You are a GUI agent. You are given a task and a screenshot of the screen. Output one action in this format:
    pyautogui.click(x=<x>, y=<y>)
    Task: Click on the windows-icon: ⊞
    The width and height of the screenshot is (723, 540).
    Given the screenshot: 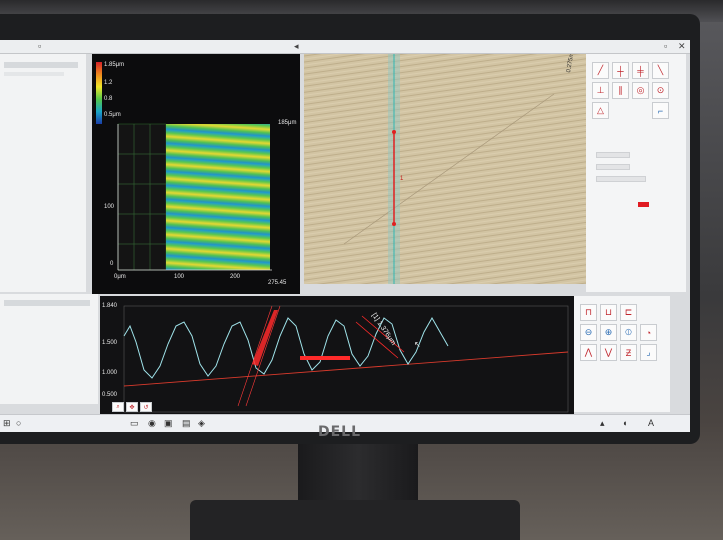 What is the action you would take?
    pyautogui.click(x=7, y=423)
    